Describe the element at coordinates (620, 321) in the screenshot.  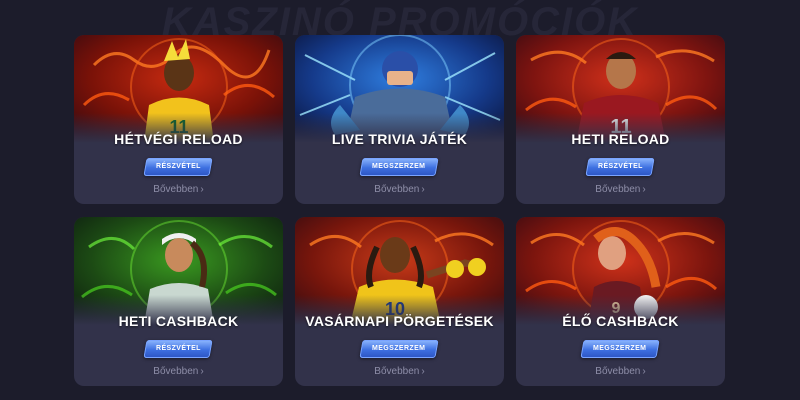
I see `promo-title: ÉLŐ CASHBACK` at that location.